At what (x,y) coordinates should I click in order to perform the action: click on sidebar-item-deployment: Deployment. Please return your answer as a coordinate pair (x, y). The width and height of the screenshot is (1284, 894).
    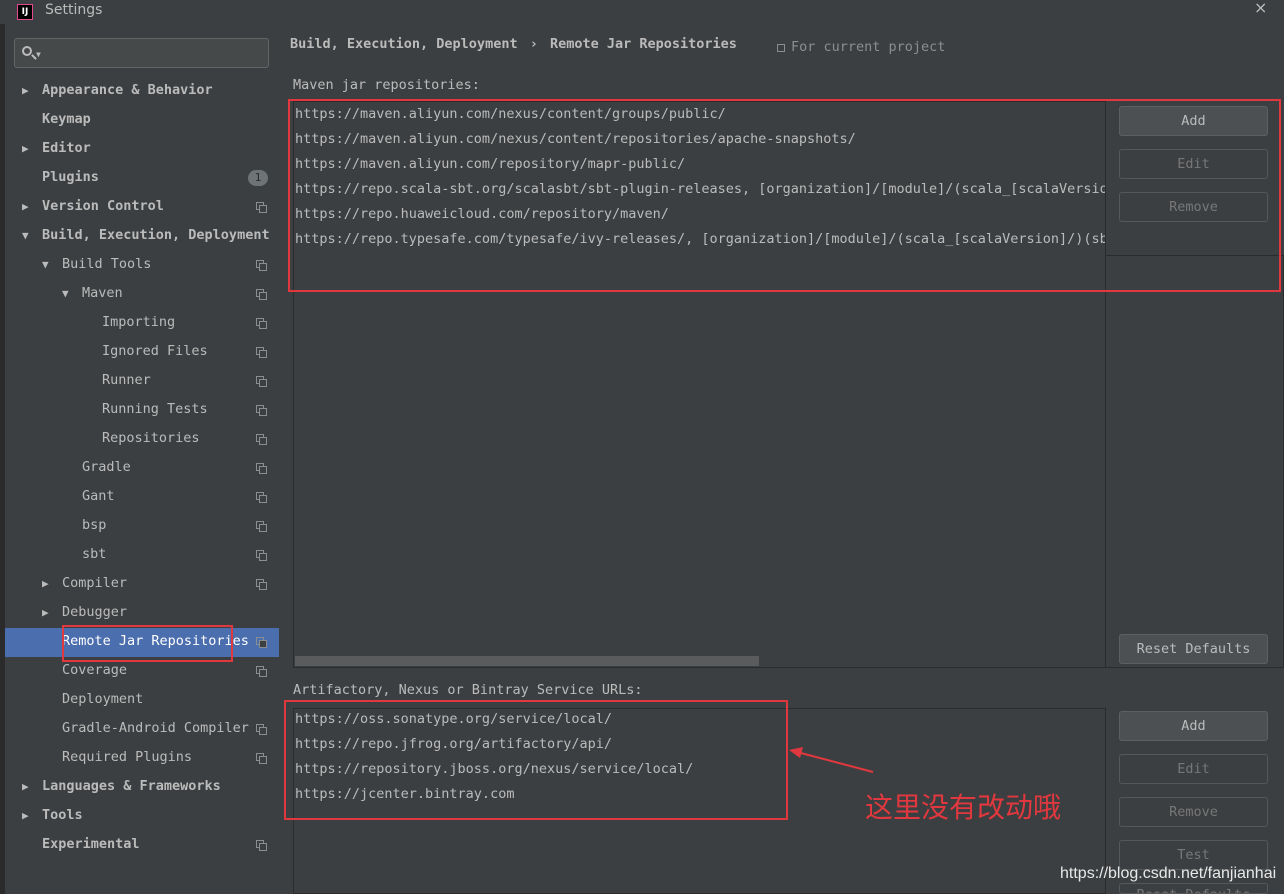
    Looking at the image, I should click on (102, 699).